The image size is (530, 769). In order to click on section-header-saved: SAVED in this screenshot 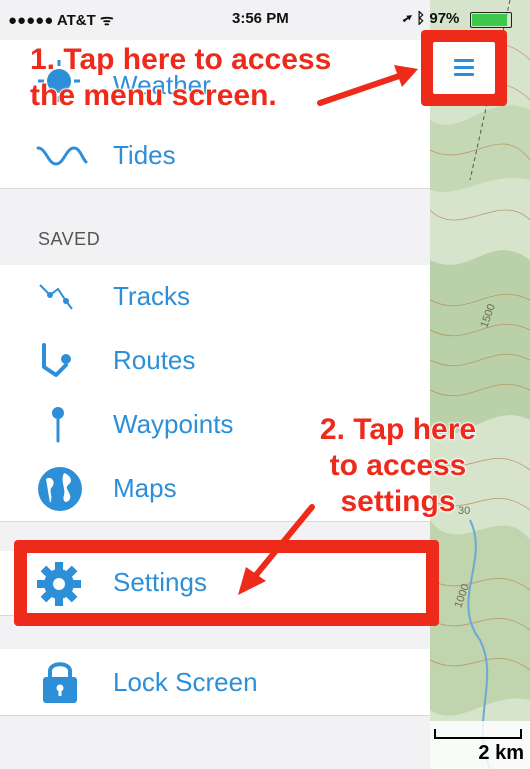, I will do `click(69, 239)`.